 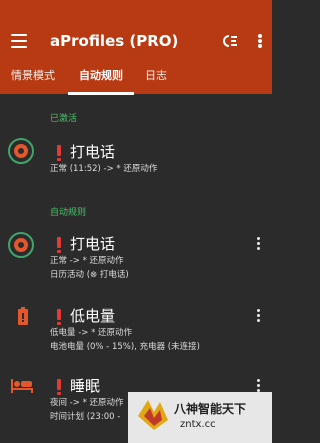 I want to click on section-header-rules: 自动规则, so click(x=68, y=213).